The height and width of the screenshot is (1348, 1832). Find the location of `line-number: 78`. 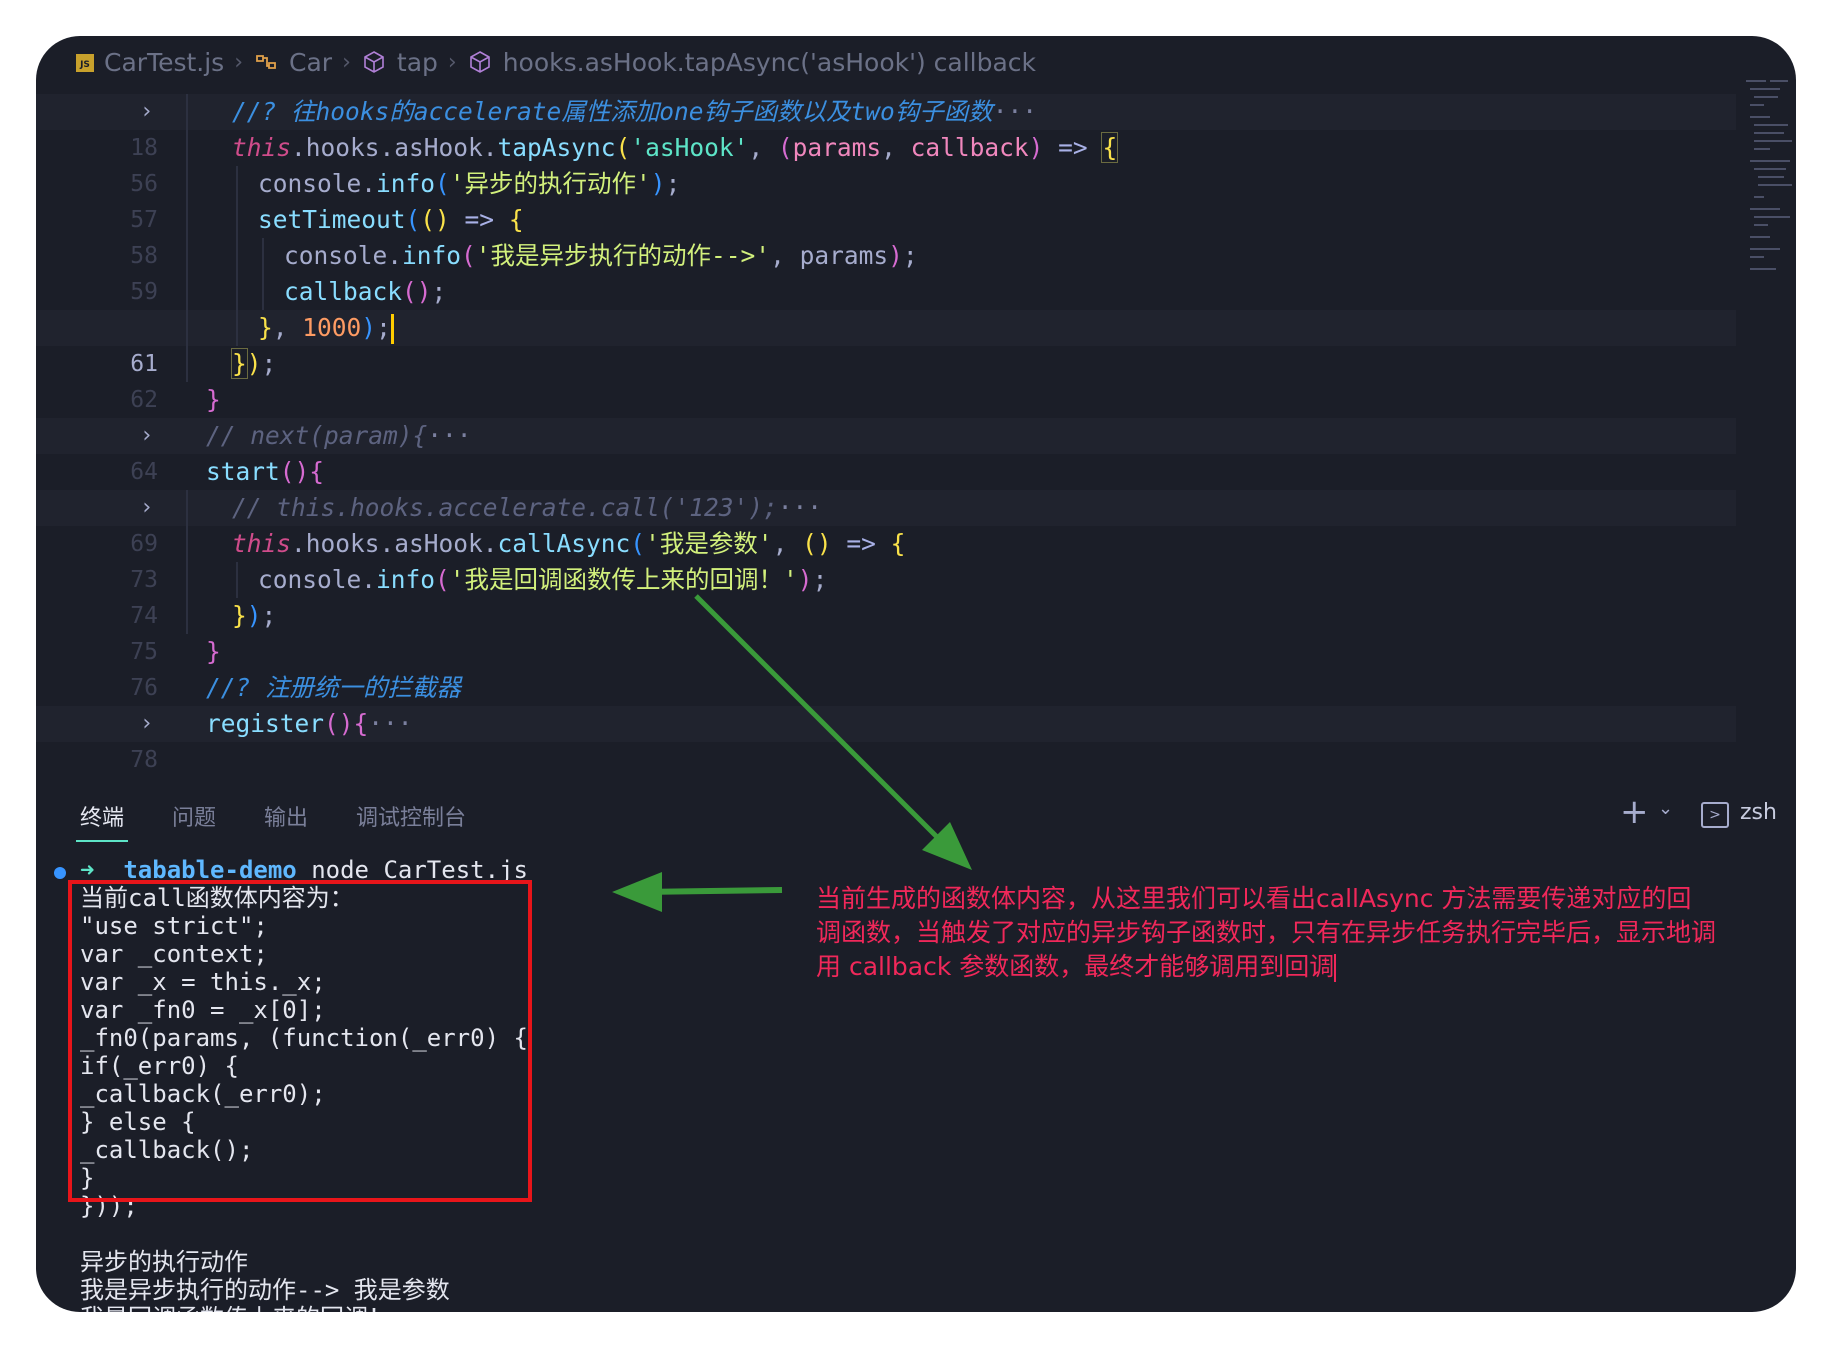

line-number: 78 is located at coordinates (144, 760).